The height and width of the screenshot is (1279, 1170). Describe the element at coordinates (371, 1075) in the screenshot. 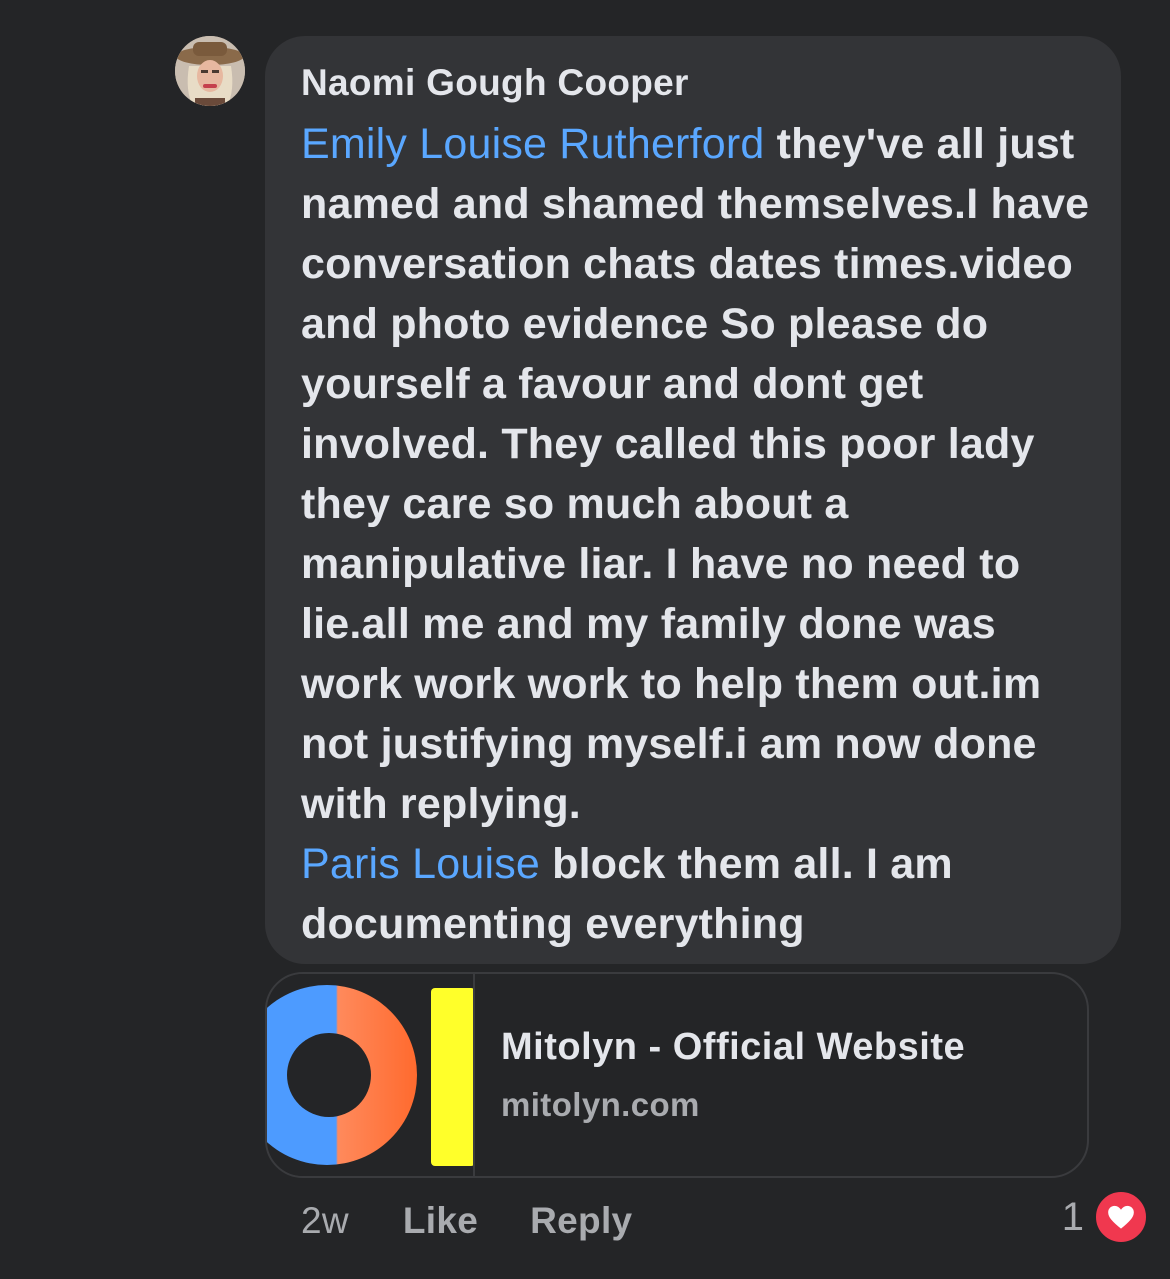

I see `link-thumbnail` at that location.